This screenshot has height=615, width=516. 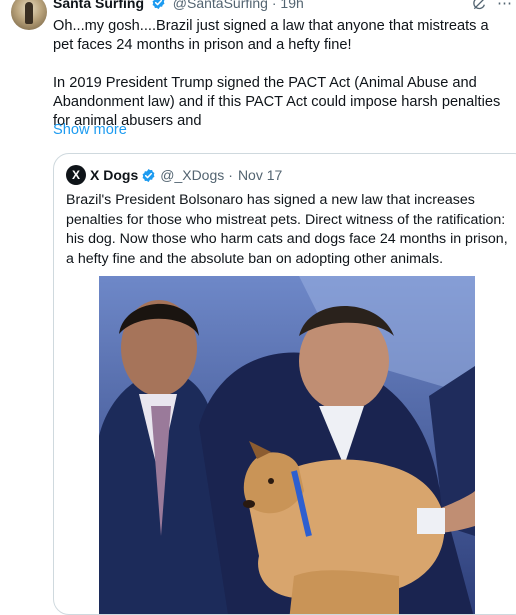 What do you see at coordinates (291, 5) in the screenshot?
I see `tweet-time: 19h` at bounding box center [291, 5].